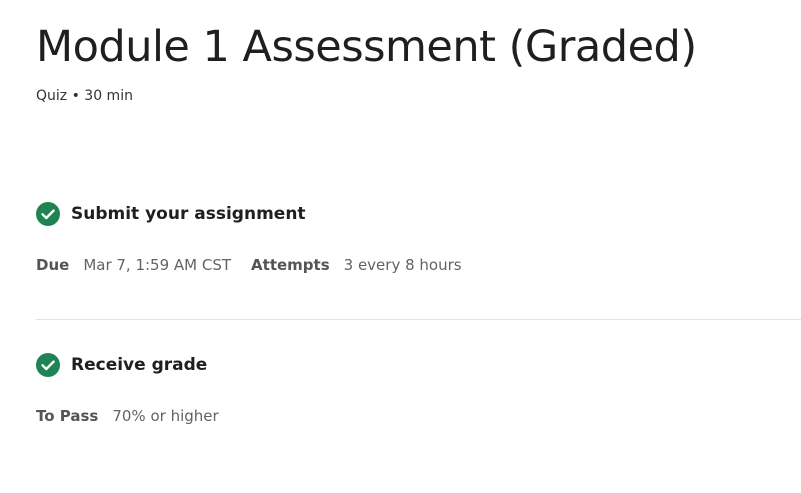 This screenshot has height=493, width=801. I want to click on step-submit-assignment: Submit your assignment, so click(171, 214).